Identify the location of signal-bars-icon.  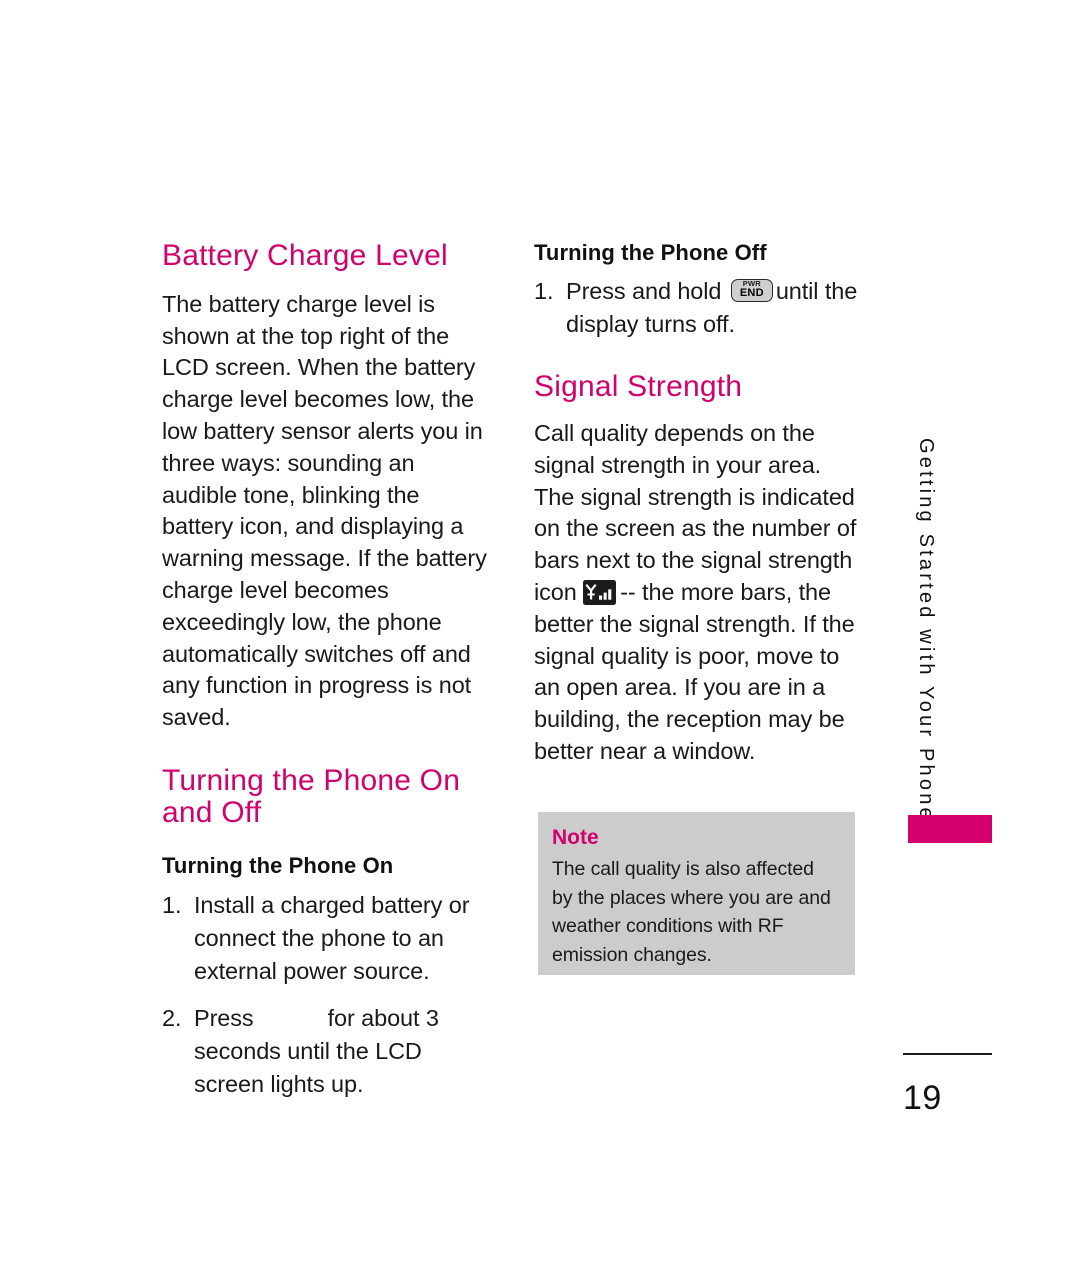
(600, 593).